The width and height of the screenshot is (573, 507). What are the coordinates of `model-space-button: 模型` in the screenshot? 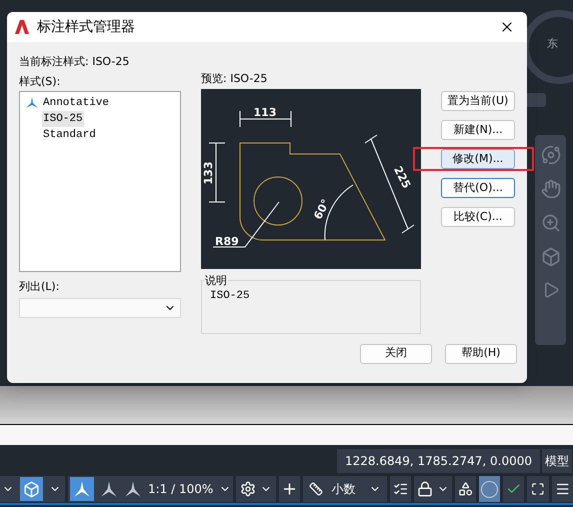 It's located at (557, 461).